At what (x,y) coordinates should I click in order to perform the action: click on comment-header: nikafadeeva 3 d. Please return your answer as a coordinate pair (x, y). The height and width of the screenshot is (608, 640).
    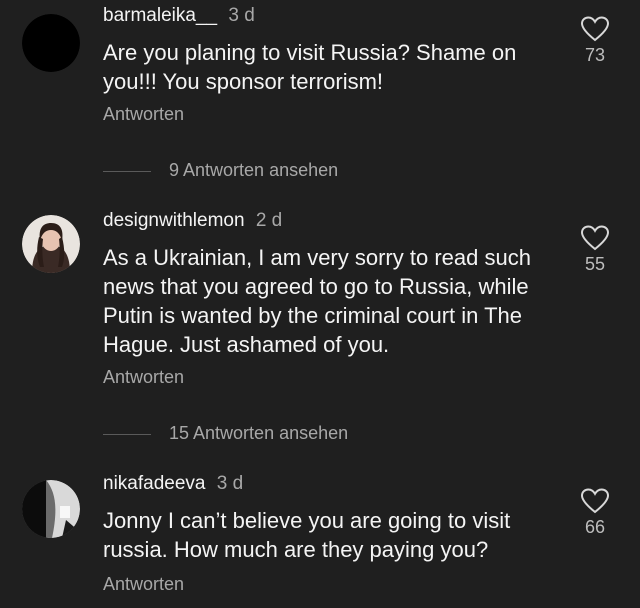
    Looking at the image, I should click on (173, 484).